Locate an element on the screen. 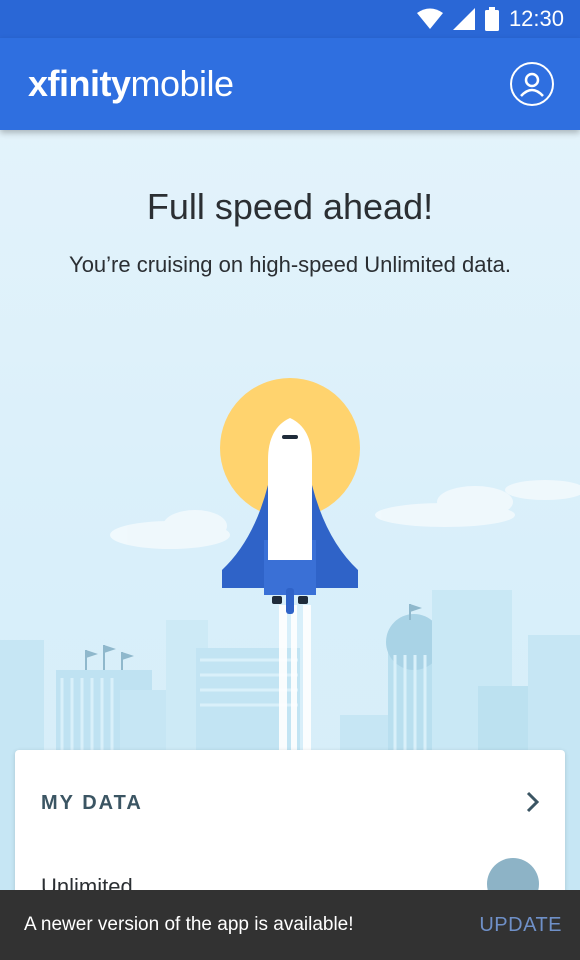 This screenshot has height=960, width=580. status-bar: 12:30 is located at coordinates (290, 19).